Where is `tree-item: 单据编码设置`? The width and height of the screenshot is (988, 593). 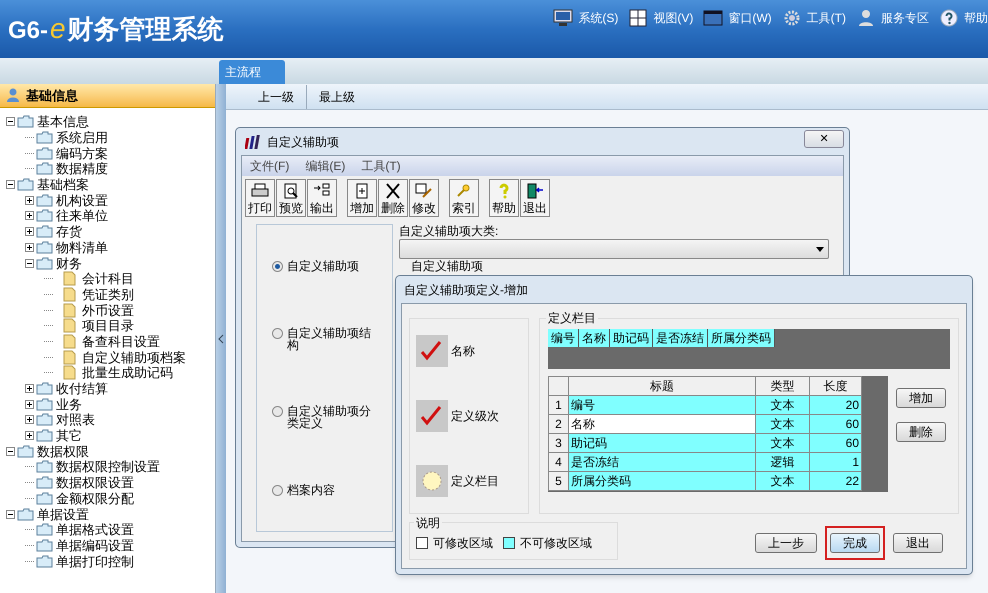 tree-item: 单据编码设置 is located at coordinates (95, 545).